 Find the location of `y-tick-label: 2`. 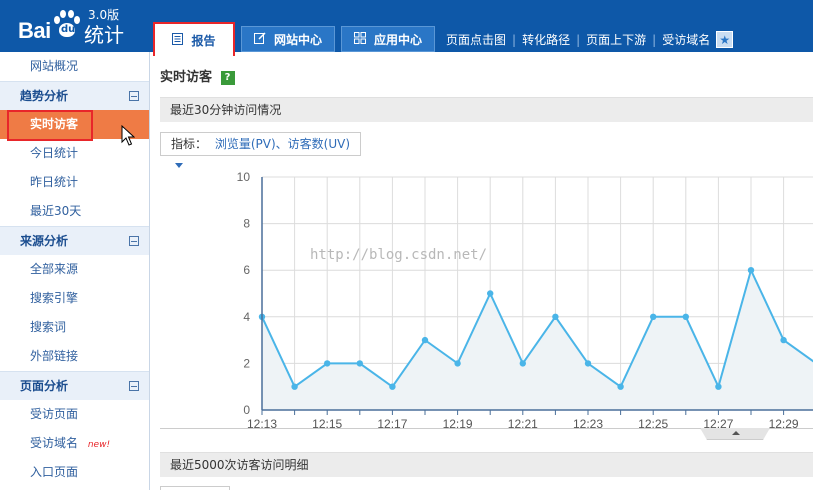

y-tick-label: 2 is located at coordinates (246, 363).